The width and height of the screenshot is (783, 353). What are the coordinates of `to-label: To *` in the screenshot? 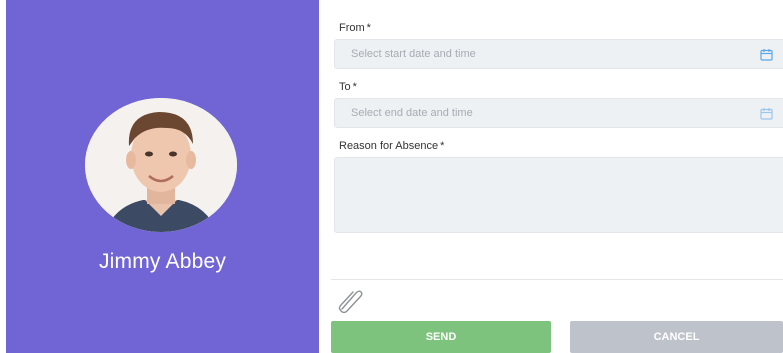 It's located at (348, 87).